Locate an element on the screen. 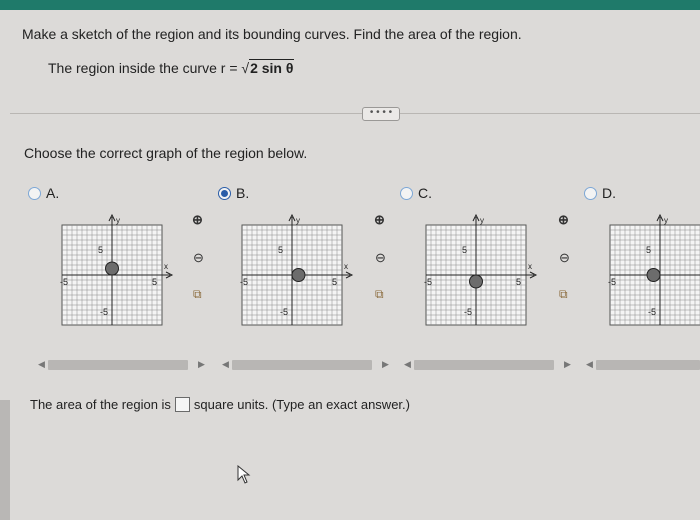  option-a-label: A. is located at coordinates (53, 193).